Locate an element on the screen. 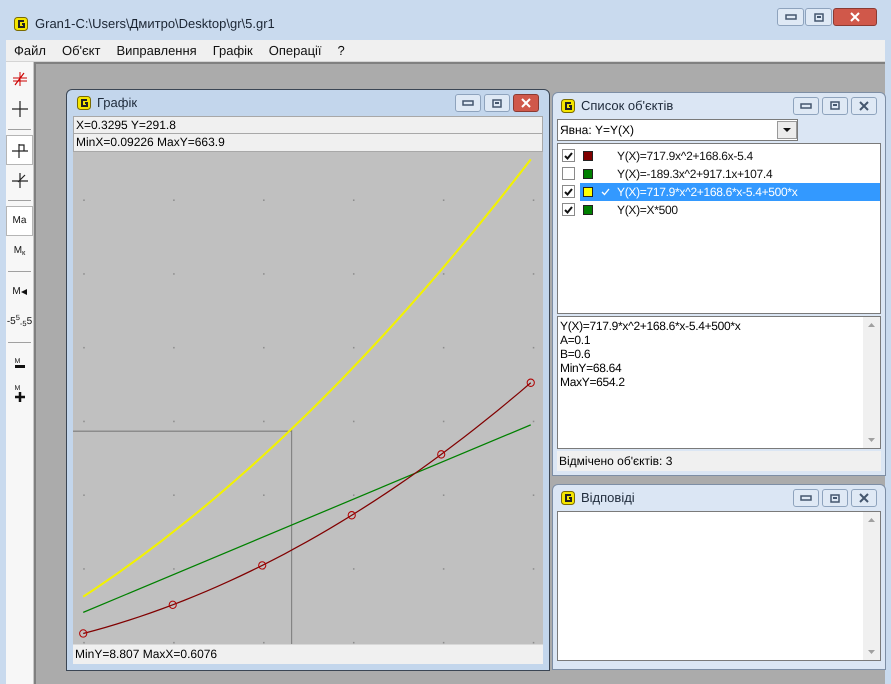 Image resolution: width=891 pixels, height=684 pixels. menu-item: Об'єкт is located at coordinates (81, 50).